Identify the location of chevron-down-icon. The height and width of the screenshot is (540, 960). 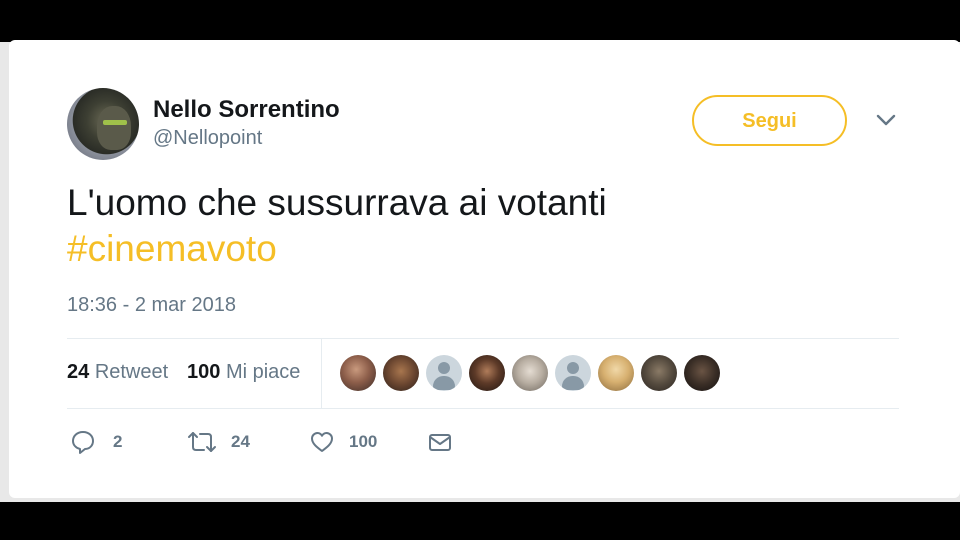
(886, 120).